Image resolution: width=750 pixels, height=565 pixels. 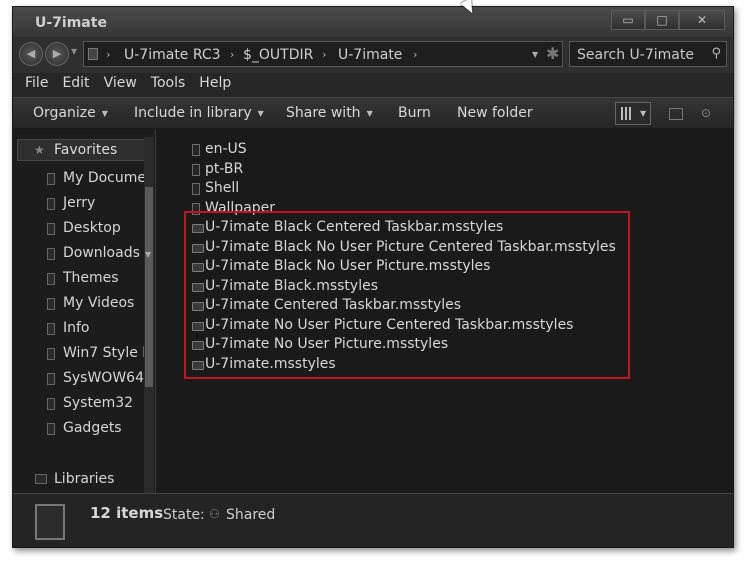 What do you see at coordinates (91, 278) in the screenshot?
I see `sidebar-item-label: Themes` at bounding box center [91, 278].